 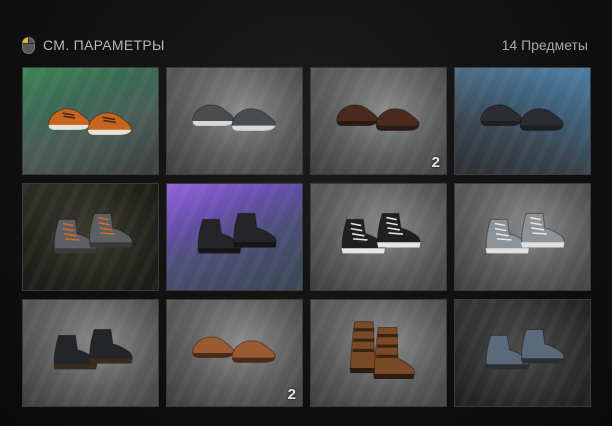 What do you see at coordinates (104, 45) in the screenshot?
I see `section-title: СМ. ПАРАМЕТРЫ` at bounding box center [104, 45].